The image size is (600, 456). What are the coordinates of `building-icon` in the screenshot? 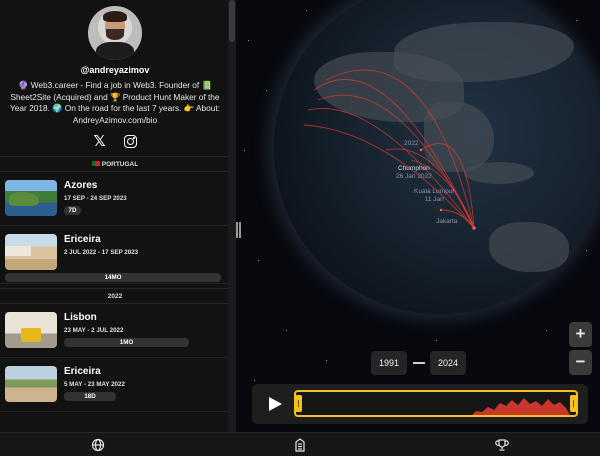 It's located at (300, 445).